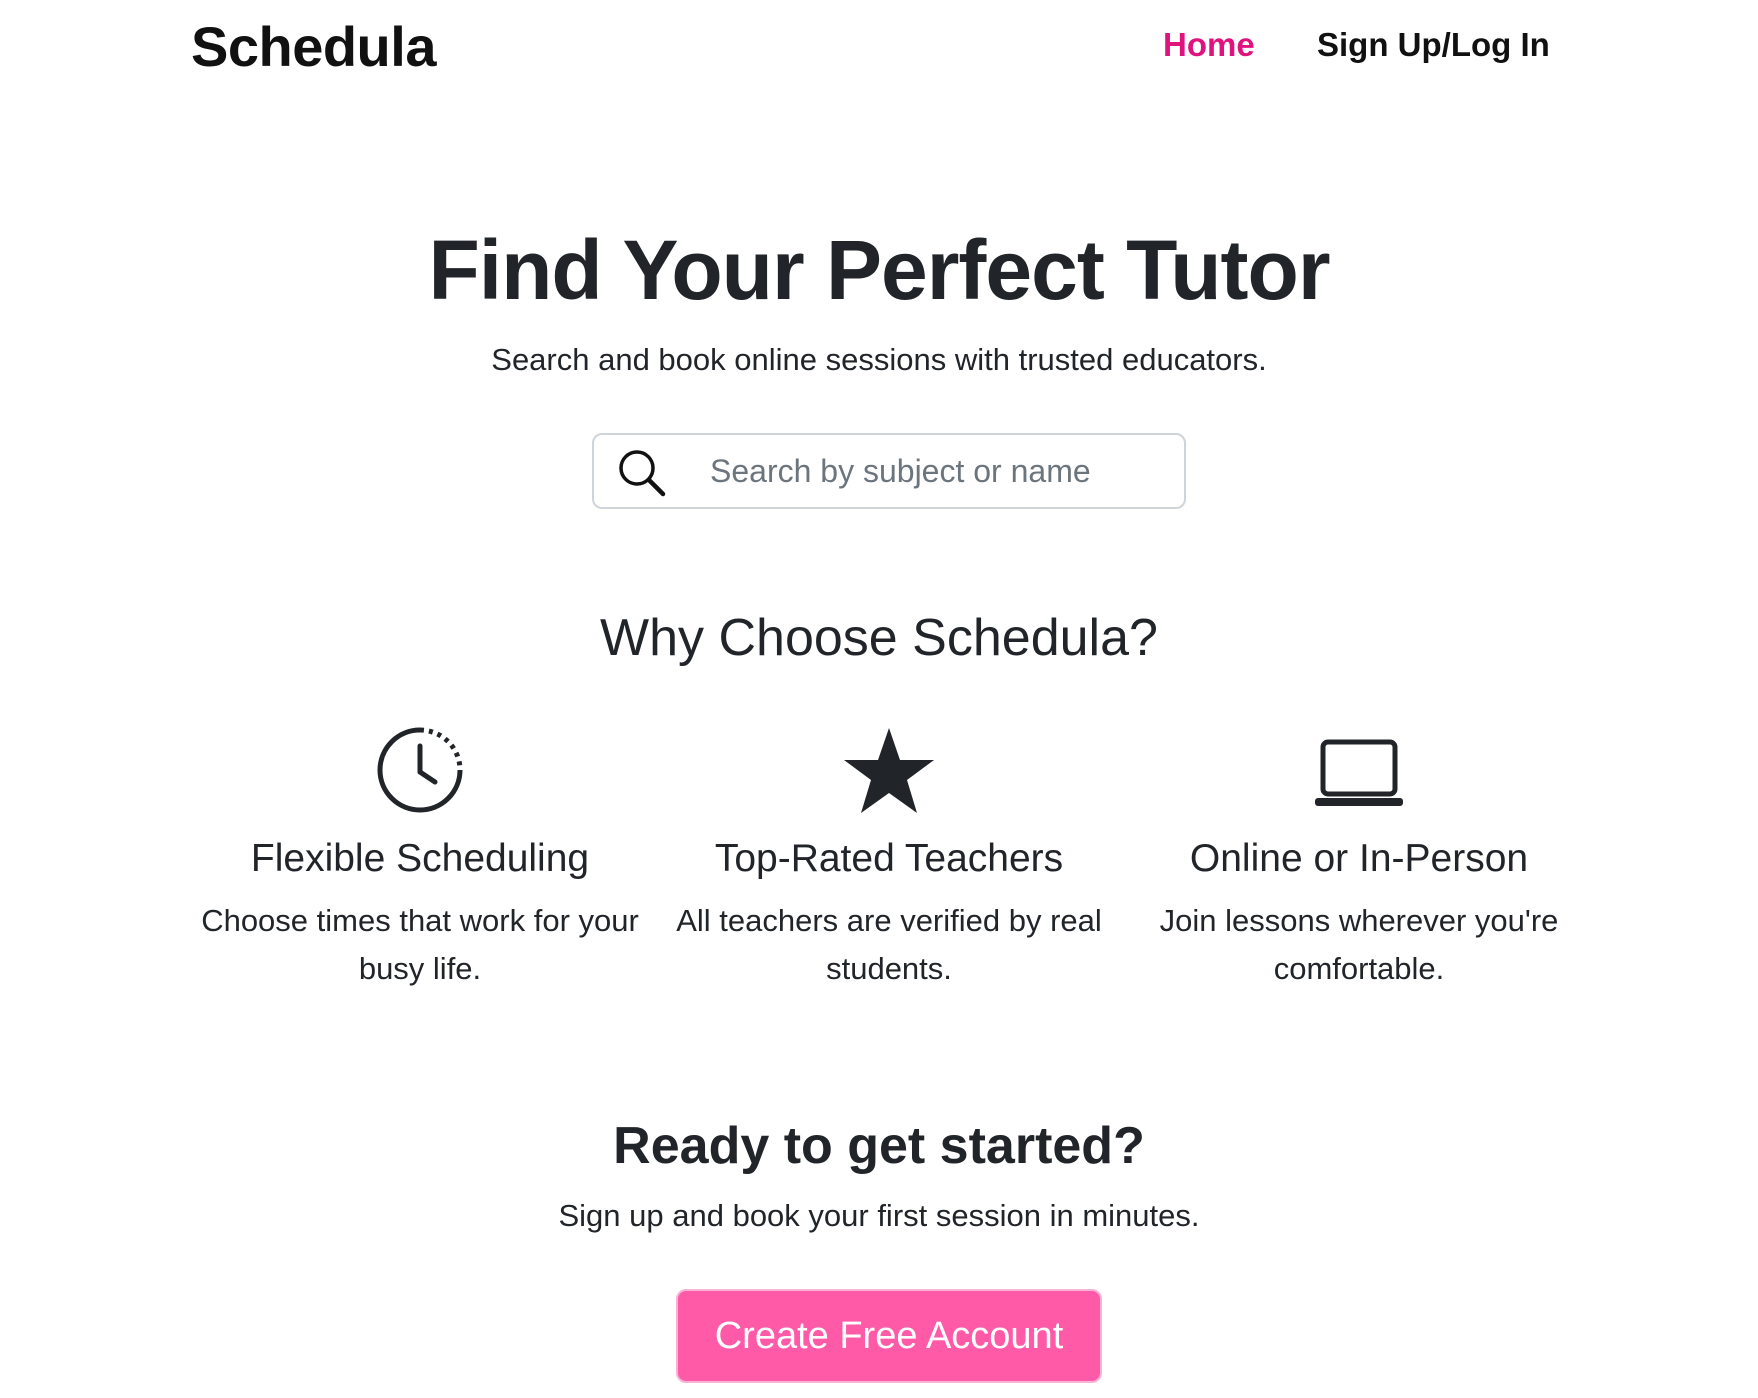 The width and height of the screenshot is (1758, 1398). I want to click on search-box, so click(889, 471).